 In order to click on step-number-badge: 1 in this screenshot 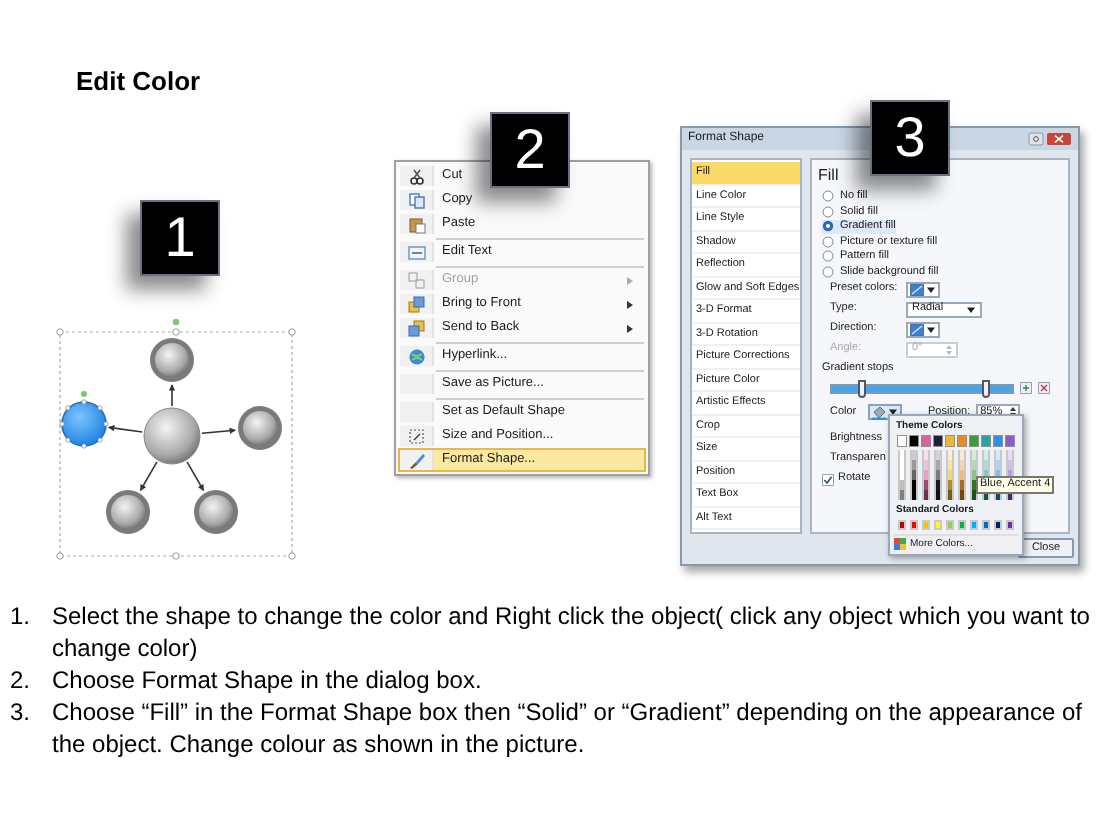, I will do `click(180, 238)`.